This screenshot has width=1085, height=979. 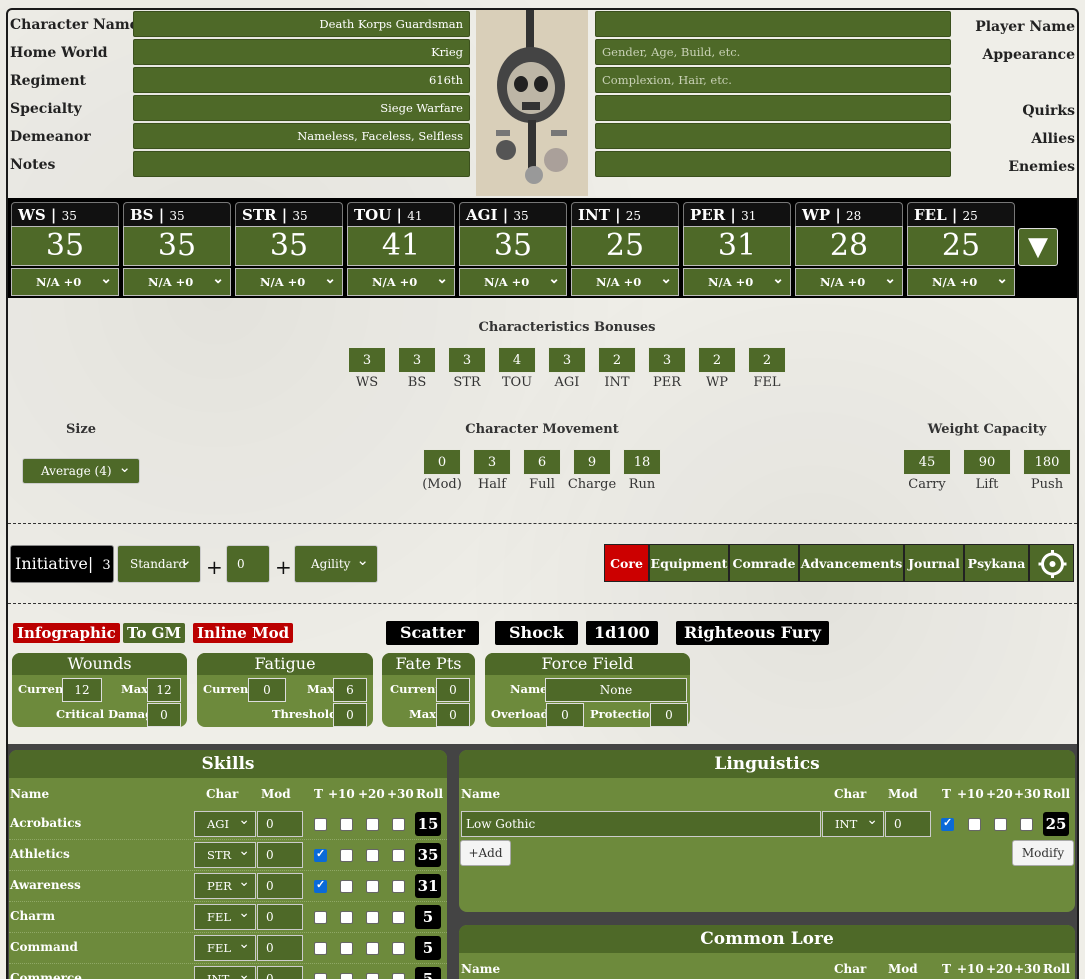 What do you see at coordinates (164, 715) in the screenshot?
I see `wounds-crit-input: 0` at bounding box center [164, 715].